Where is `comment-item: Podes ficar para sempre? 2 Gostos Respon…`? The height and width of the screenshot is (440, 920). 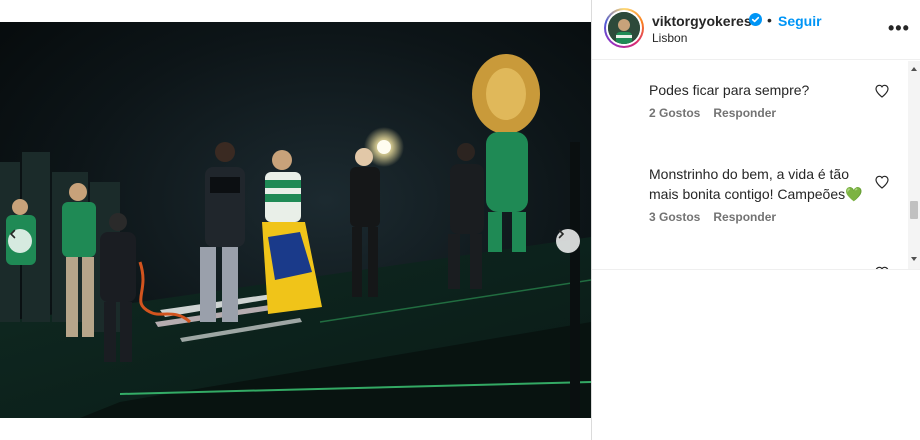
comment-item: Podes ficar para sempre? 2 Gostos Respon… is located at coordinates (764, 100).